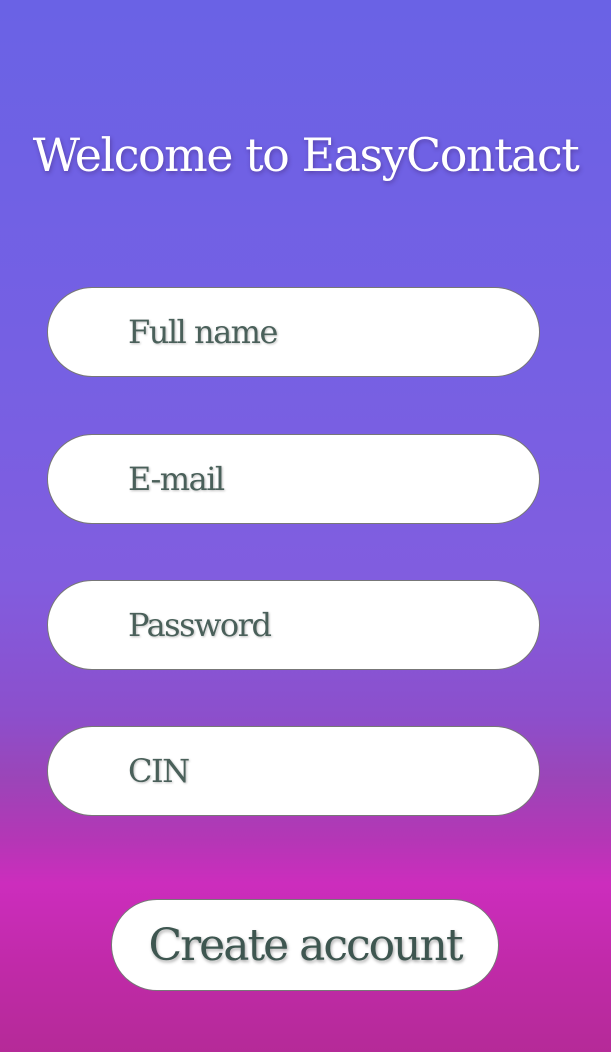 The image size is (611, 1052). Describe the element at coordinates (293, 332) in the screenshot. I see `full-name-field` at that location.